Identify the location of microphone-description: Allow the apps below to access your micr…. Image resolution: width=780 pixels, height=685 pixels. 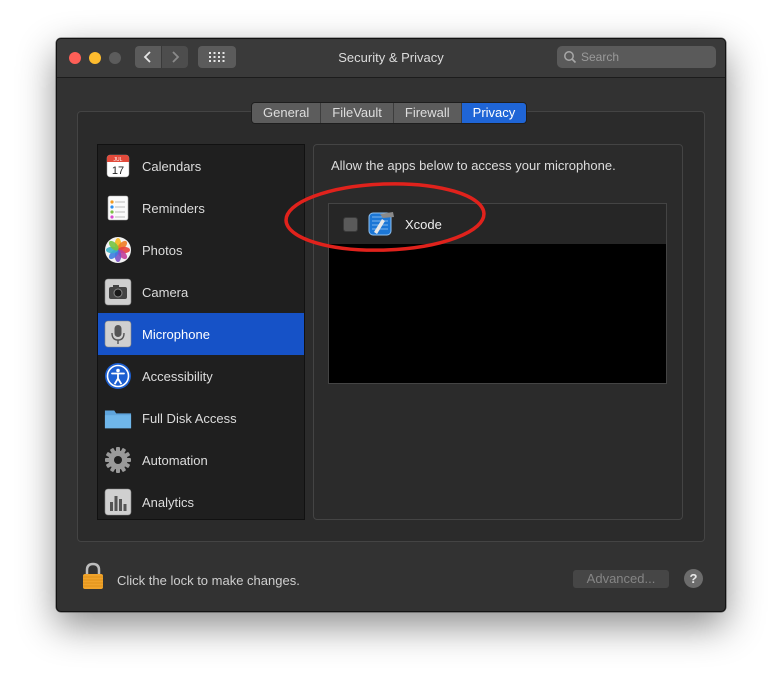
(473, 165).